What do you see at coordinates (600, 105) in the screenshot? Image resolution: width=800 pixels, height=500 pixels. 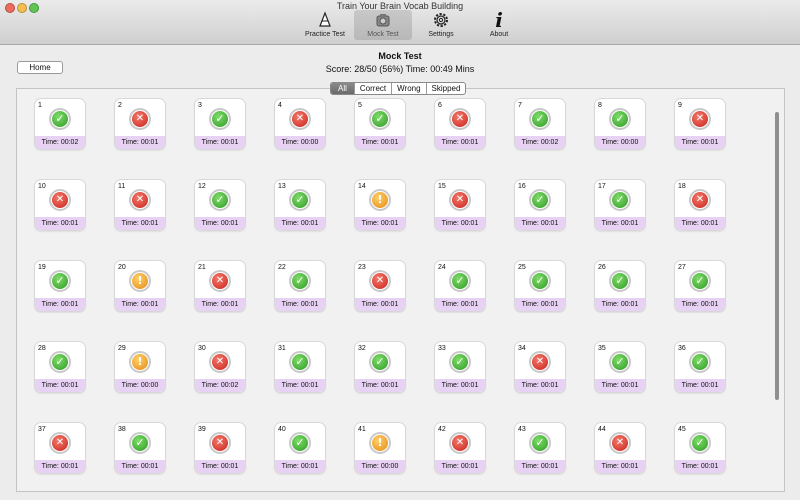 I see `question-number: 8` at bounding box center [600, 105].